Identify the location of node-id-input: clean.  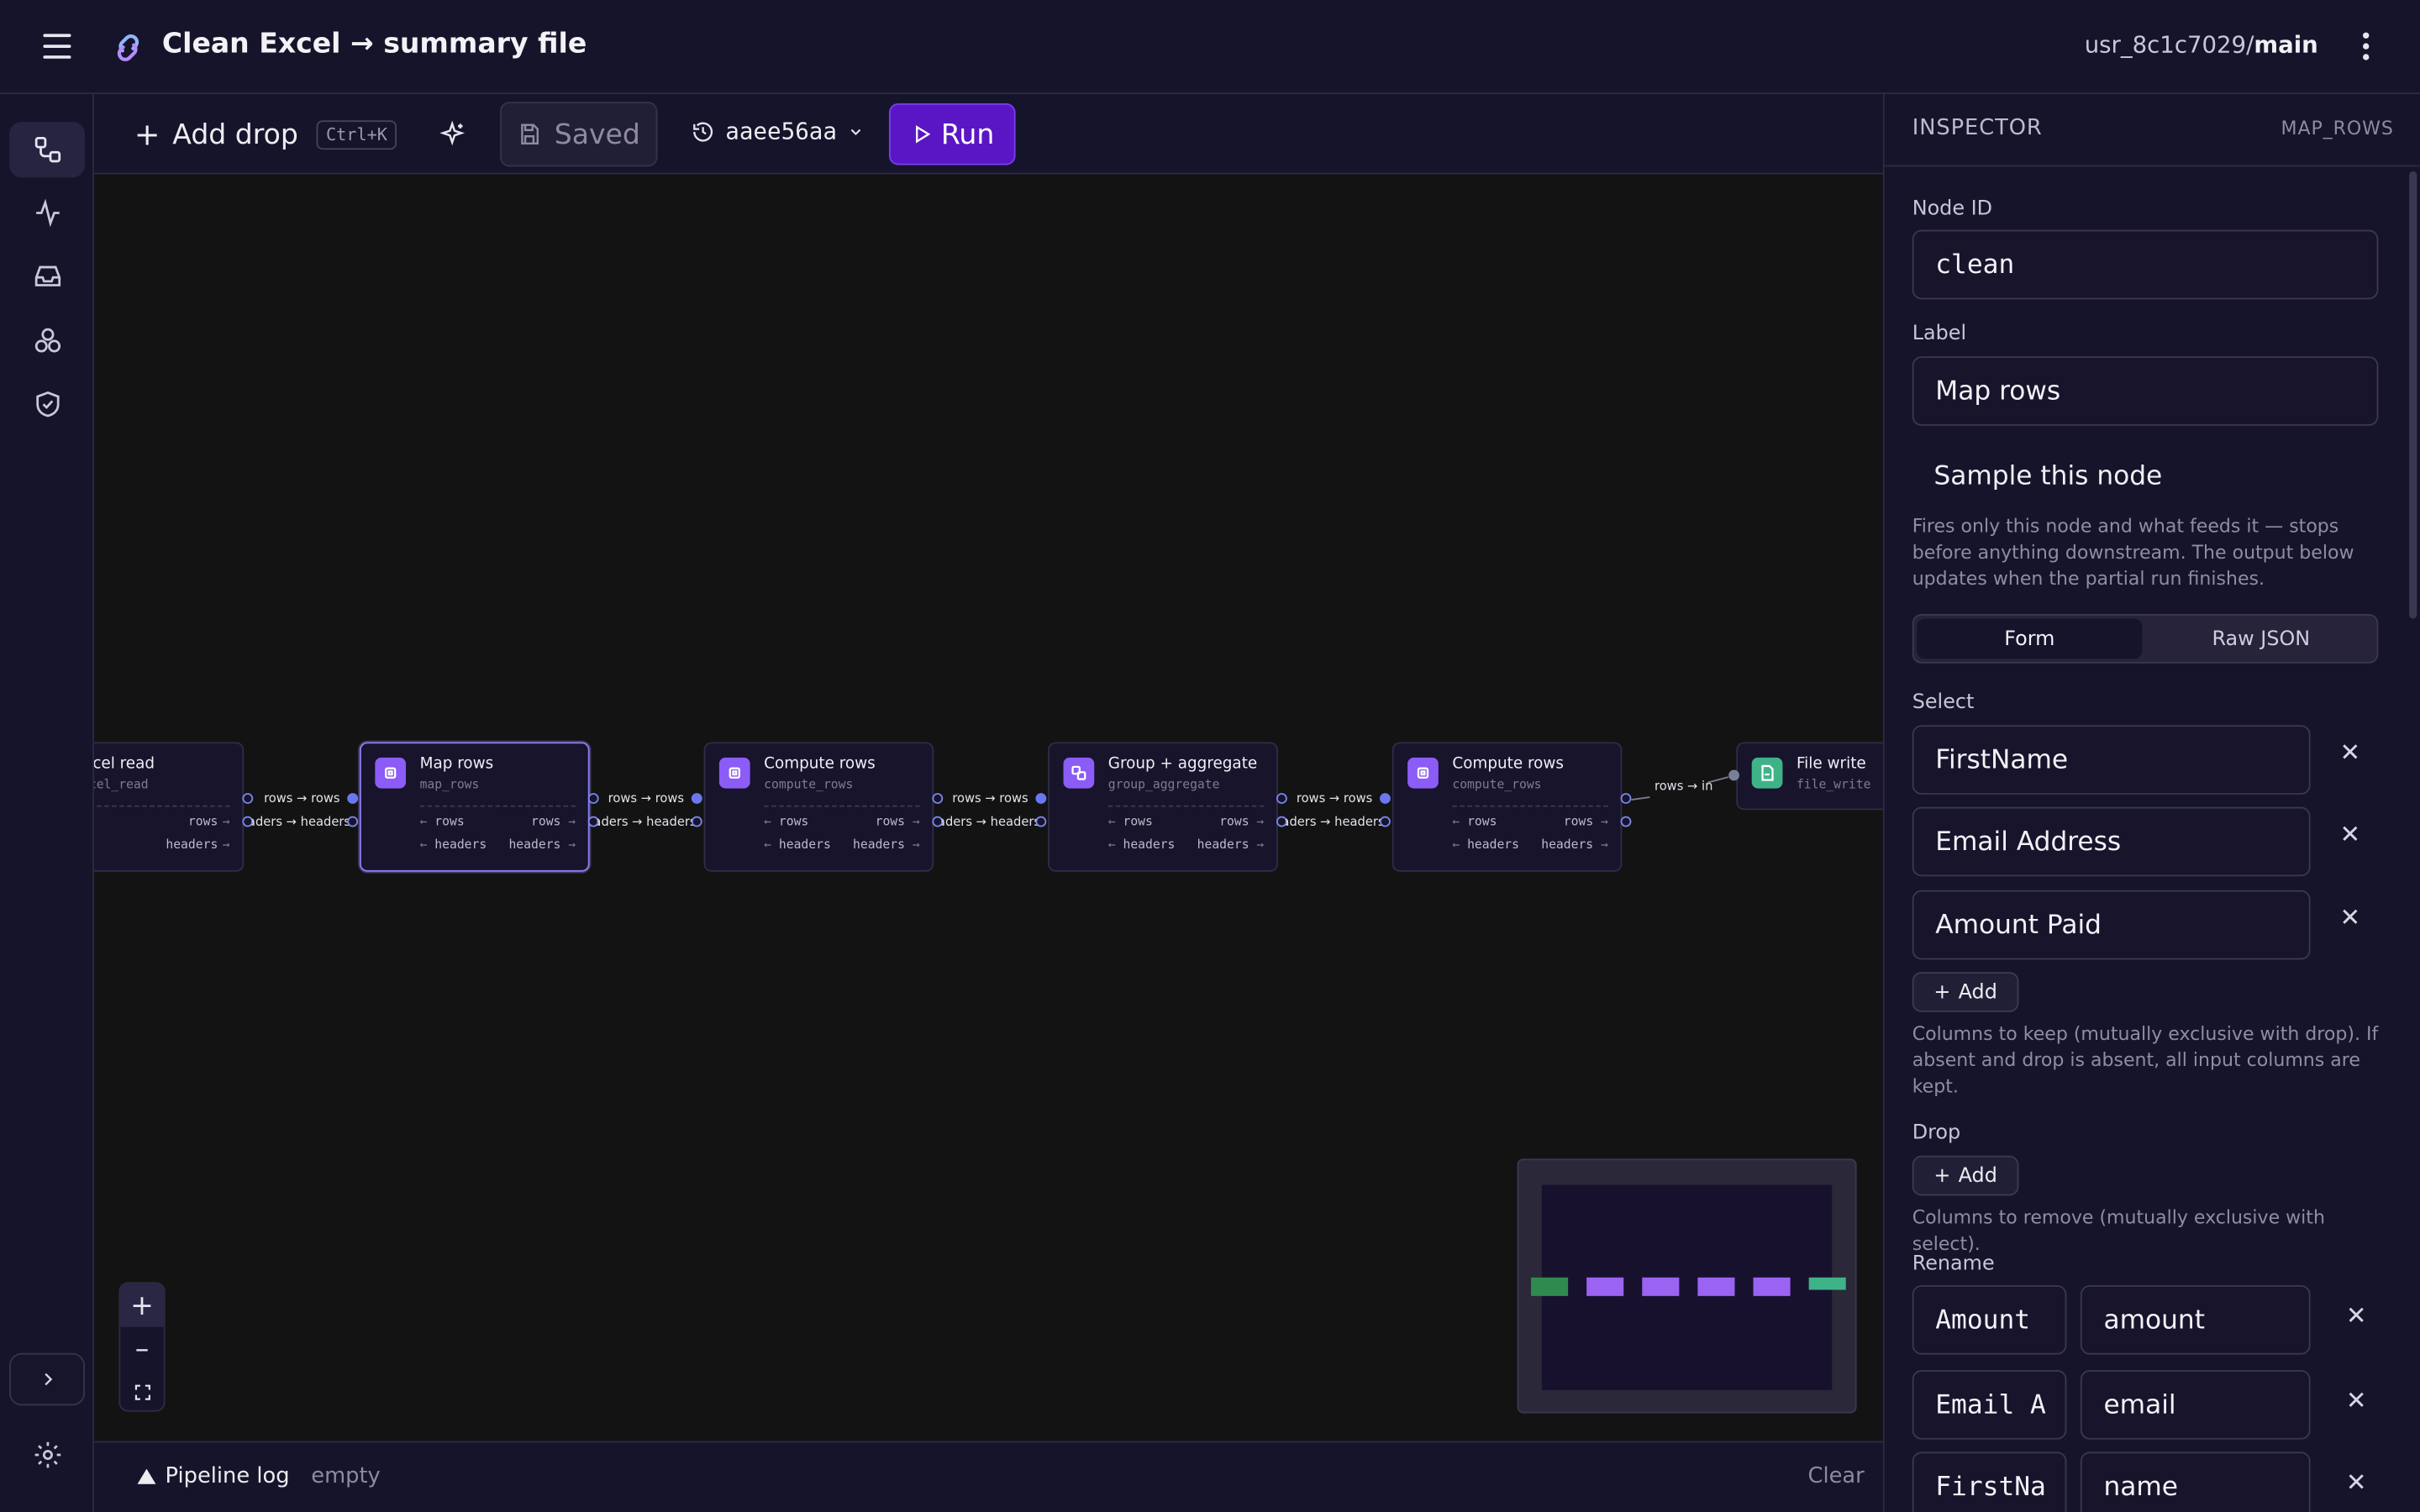
(2146, 264).